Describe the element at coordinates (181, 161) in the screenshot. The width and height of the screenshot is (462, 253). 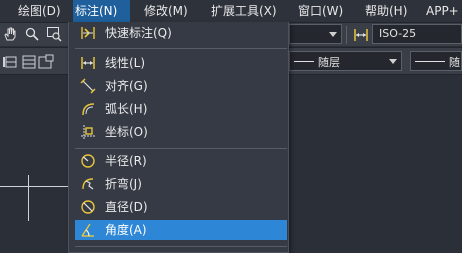
I see `menu-item-radius: 半径(R)` at that location.